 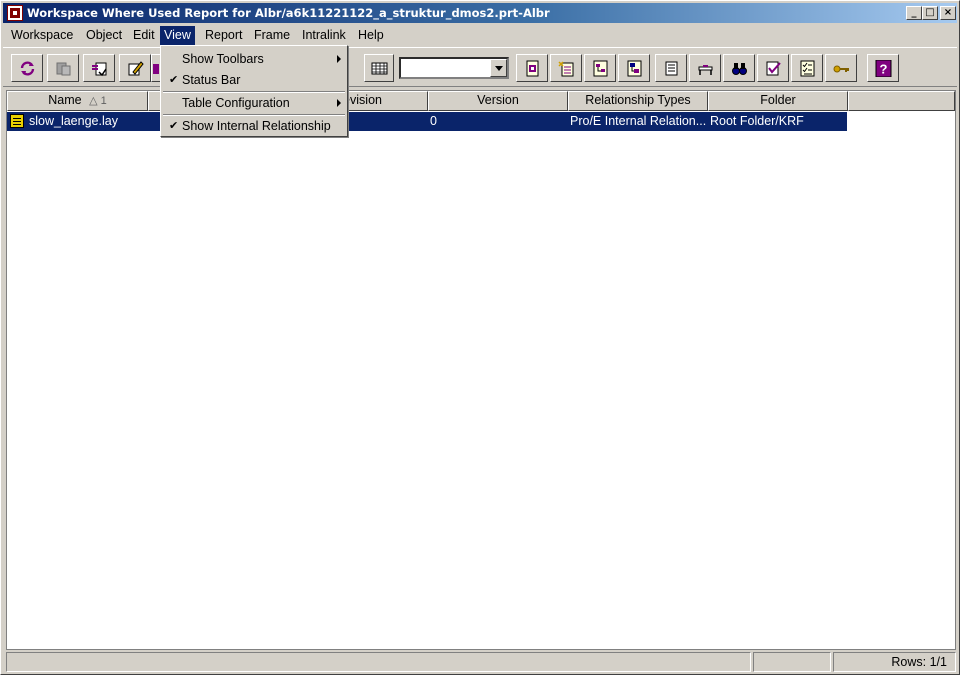 What do you see at coordinates (901, 101) in the screenshot?
I see `column-header-filler` at bounding box center [901, 101].